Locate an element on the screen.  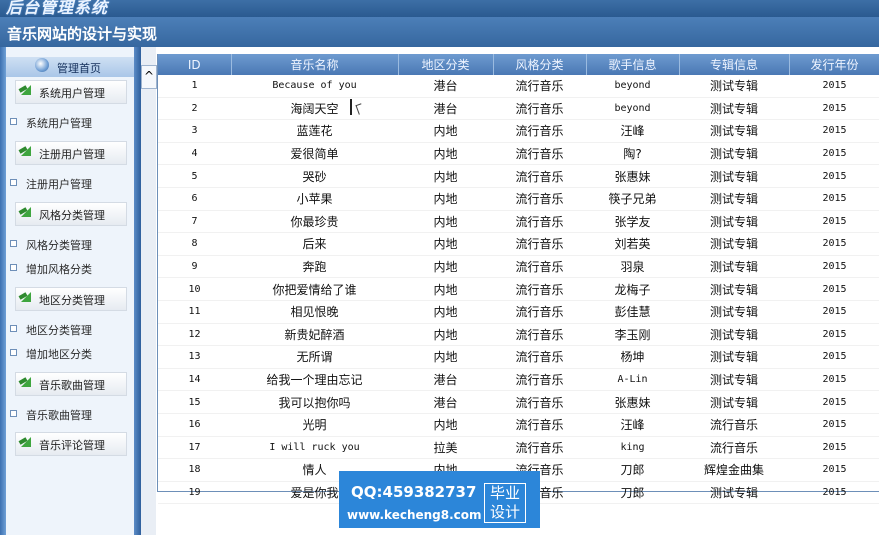
table-row: 12 新贵妃醉酒 内地 流行音乐 李玉刚 测试专辑 2015 is located at coordinates (518, 335).